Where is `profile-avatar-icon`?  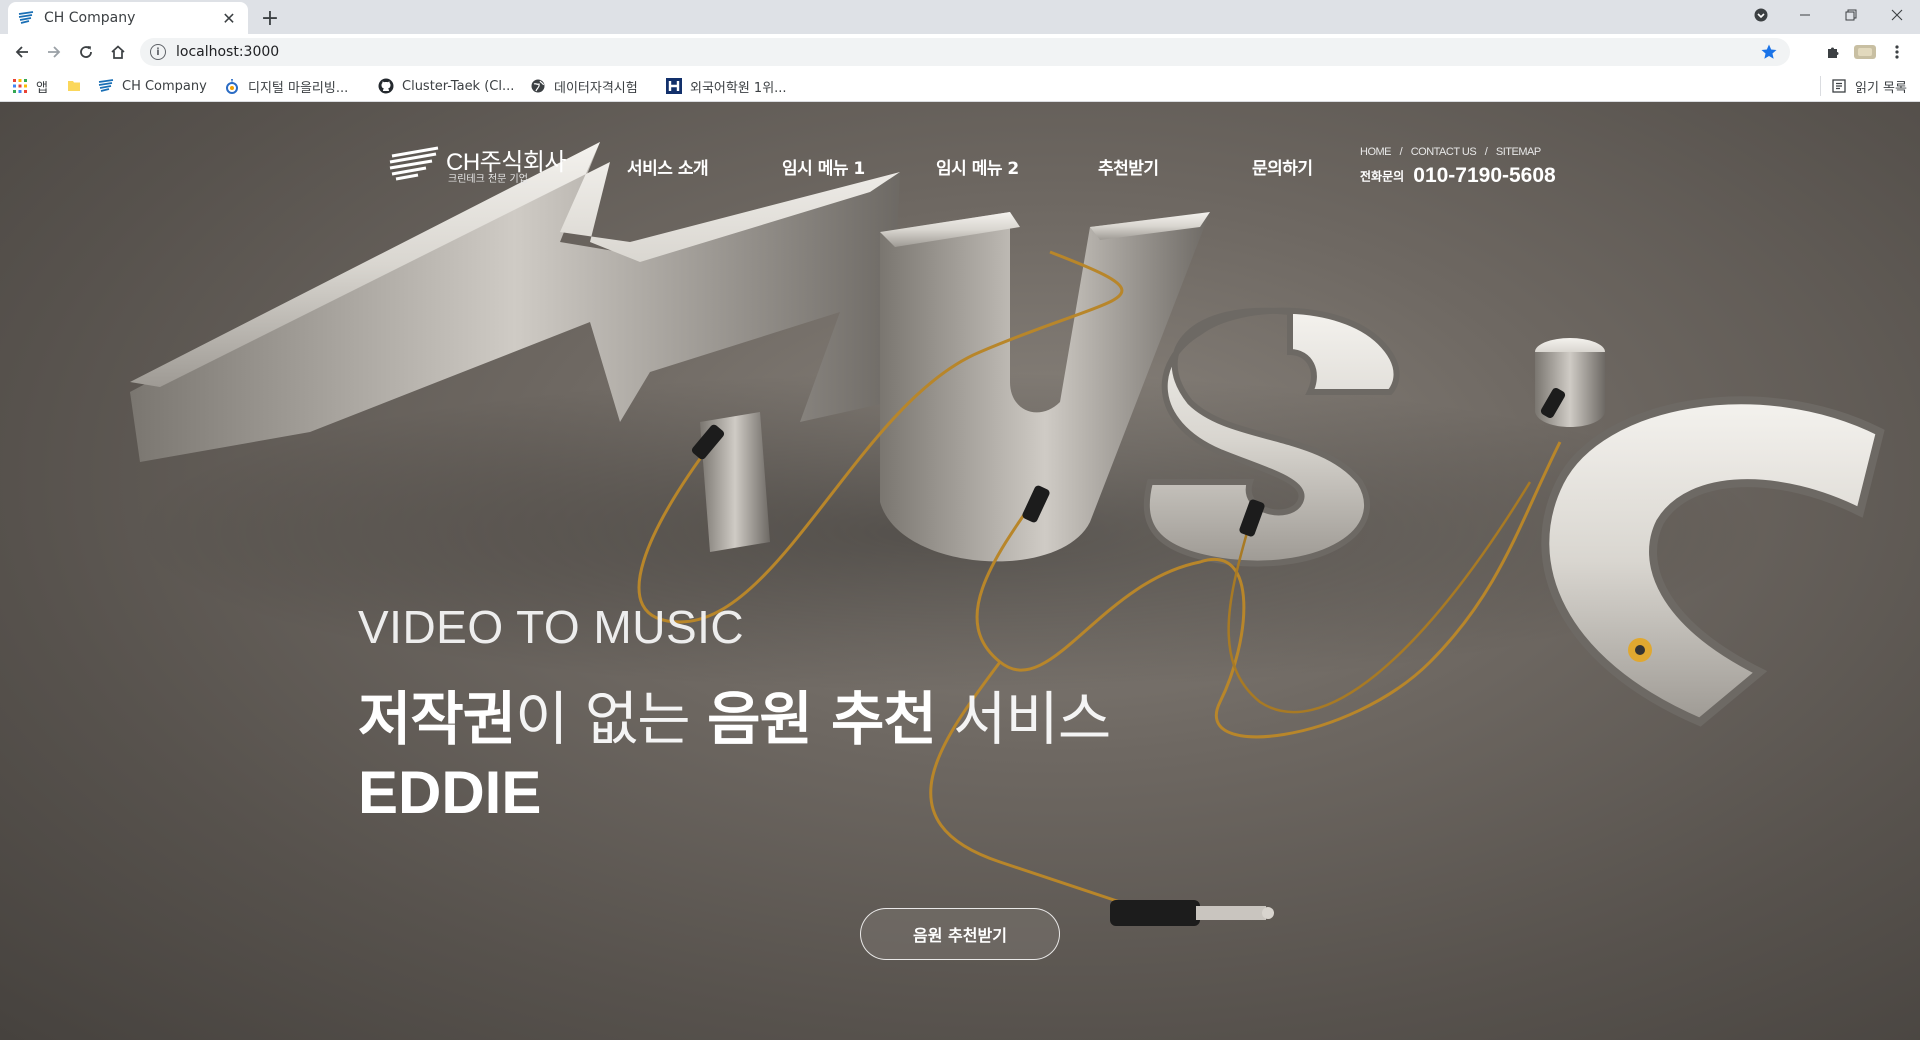 profile-avatar-icon is located at coordinates (1865, 52).